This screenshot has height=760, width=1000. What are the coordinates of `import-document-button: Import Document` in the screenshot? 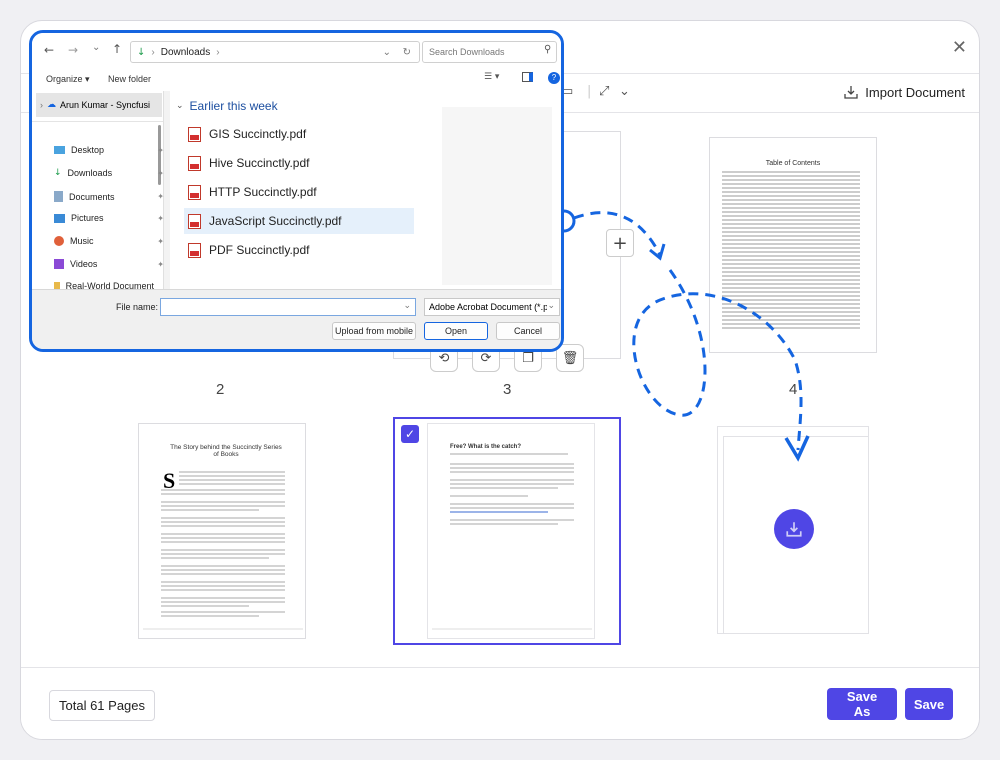 It's located at (904, 92).